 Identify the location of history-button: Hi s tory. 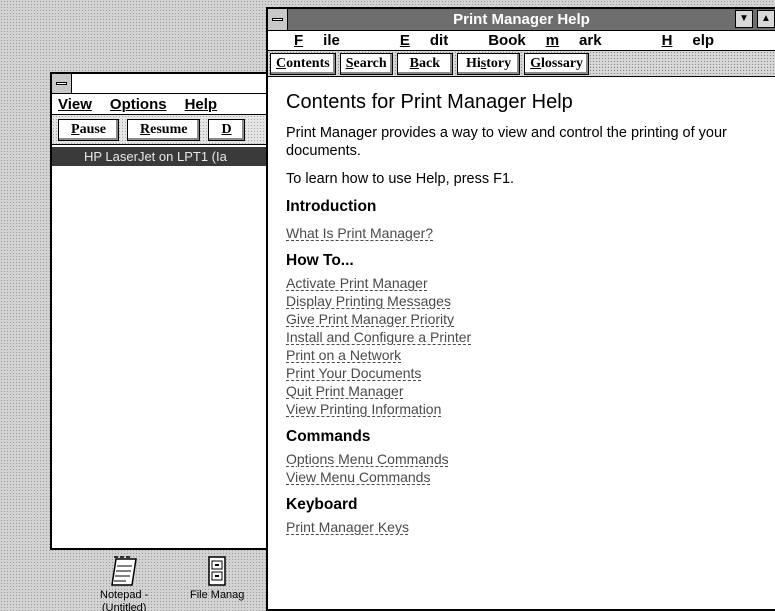
(489, 63).